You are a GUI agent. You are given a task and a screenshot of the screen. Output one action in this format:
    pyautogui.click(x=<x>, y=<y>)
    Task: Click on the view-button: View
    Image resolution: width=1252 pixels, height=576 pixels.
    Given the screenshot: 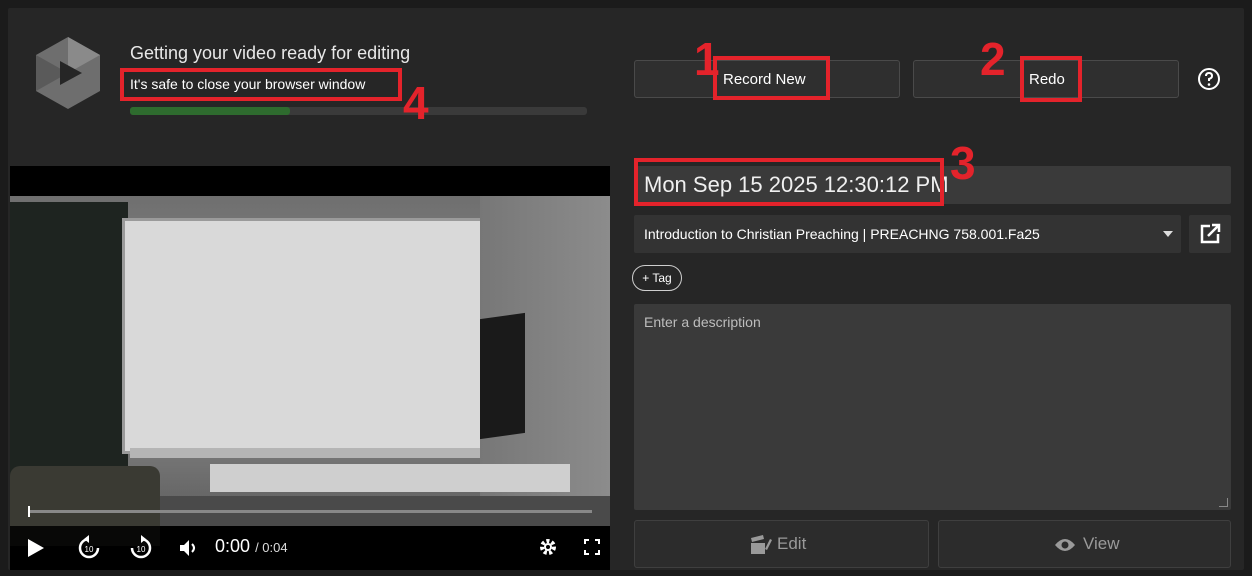 What is the action you would take?
    pyautogui.click(x=1084, y=544)
    